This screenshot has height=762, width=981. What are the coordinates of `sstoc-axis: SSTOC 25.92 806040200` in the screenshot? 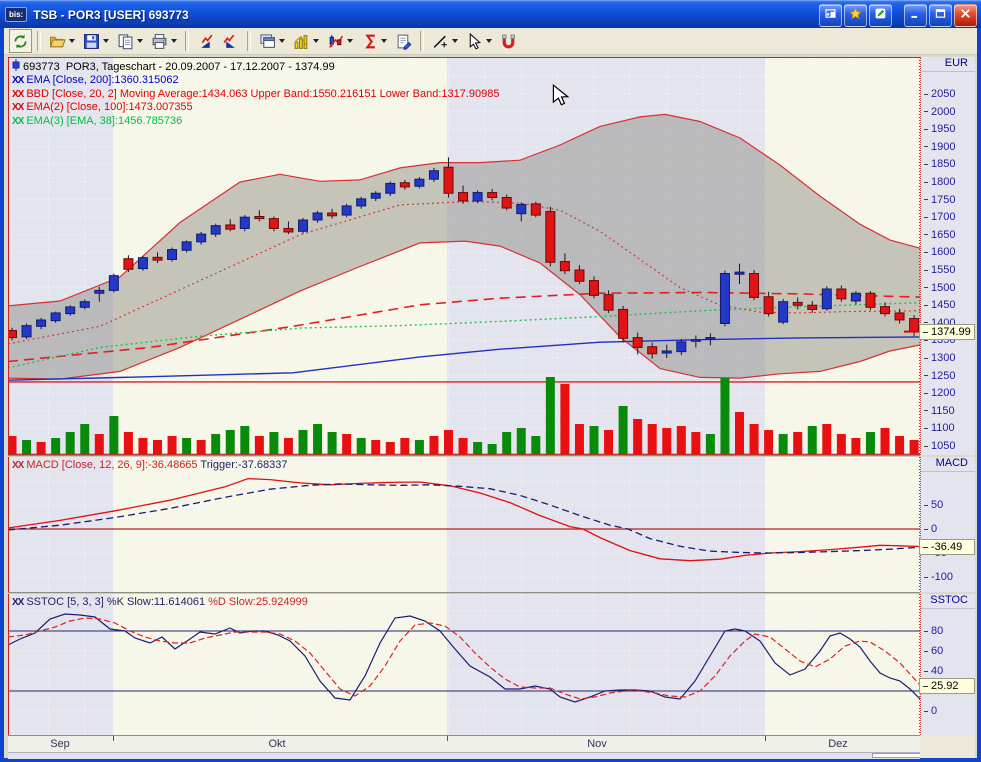 It's located at (947, 664).